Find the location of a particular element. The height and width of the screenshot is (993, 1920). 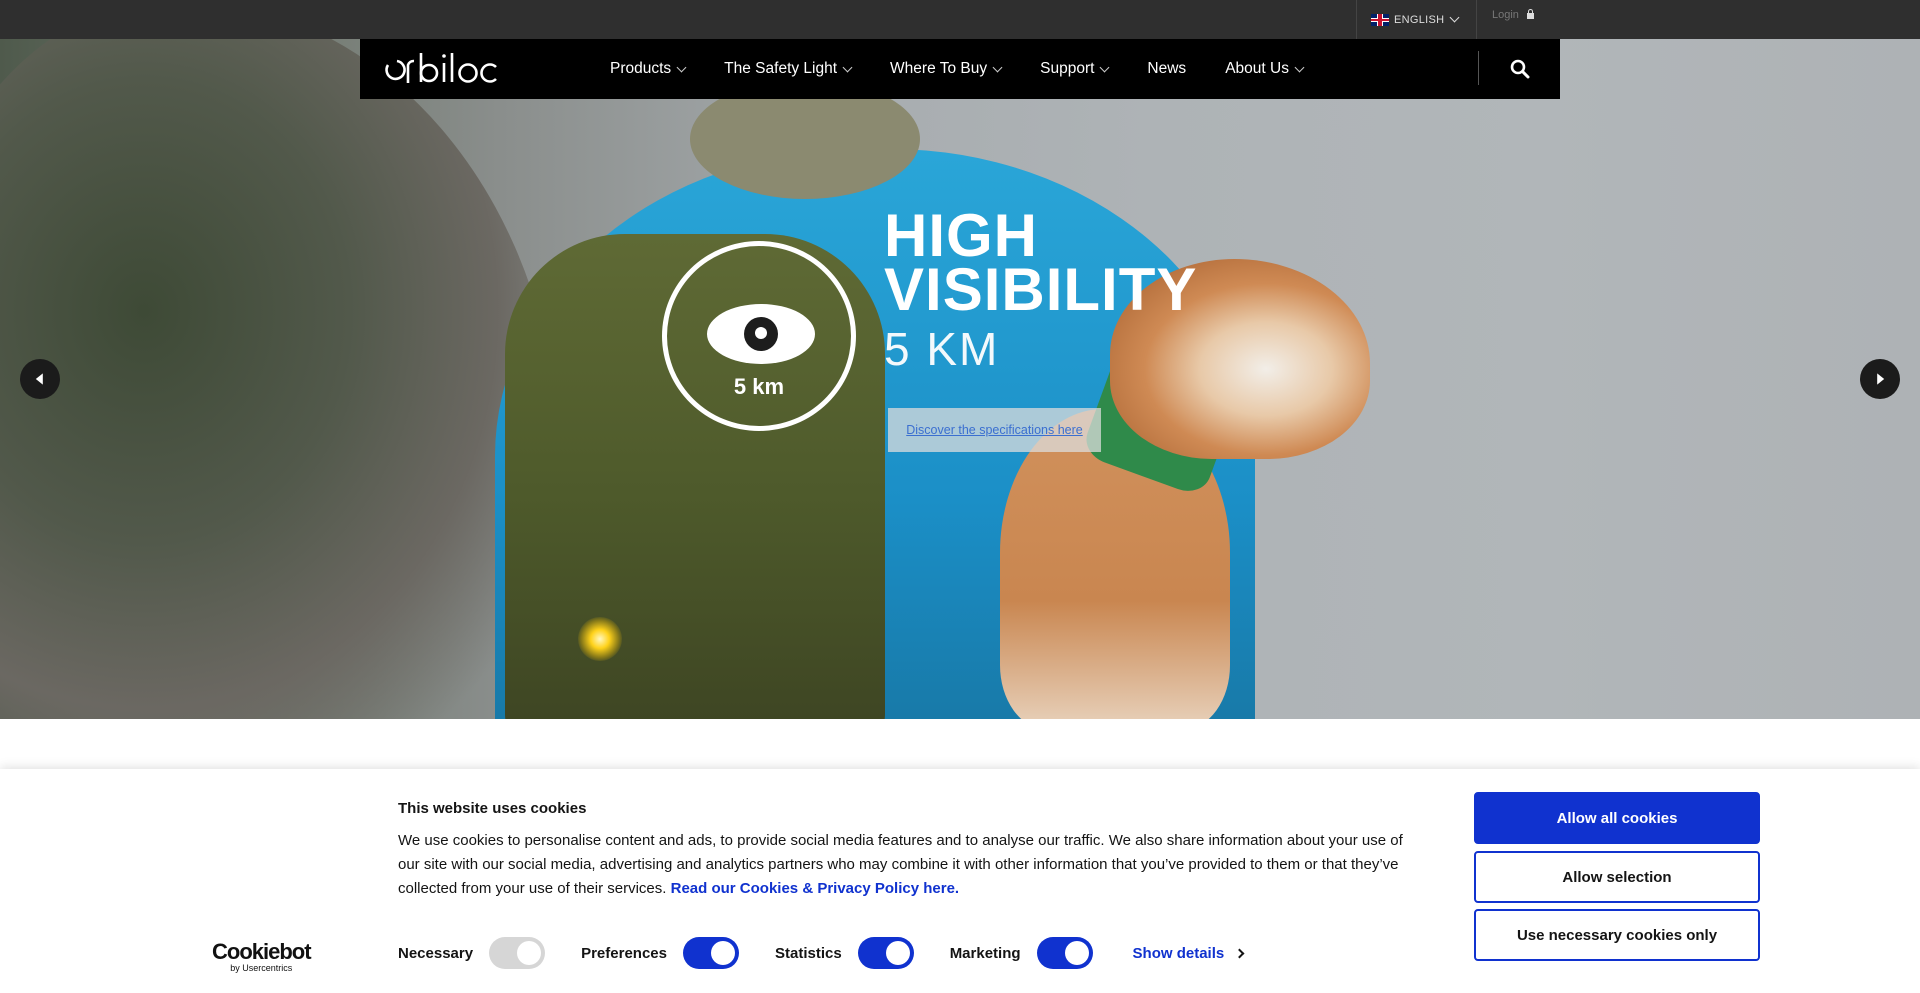

hero-subheadline: 5 KM is located at coordinates (942, 349).